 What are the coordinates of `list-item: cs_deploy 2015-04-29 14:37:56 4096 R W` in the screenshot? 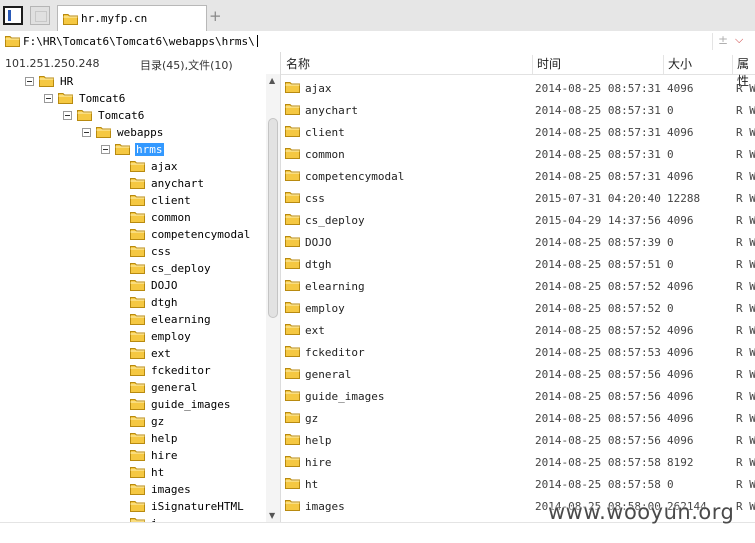 It's located at (518, 220).